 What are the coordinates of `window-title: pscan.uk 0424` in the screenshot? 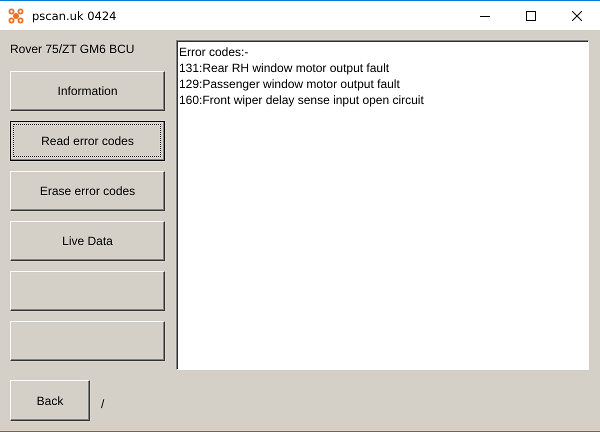 It's located at (74, 15).